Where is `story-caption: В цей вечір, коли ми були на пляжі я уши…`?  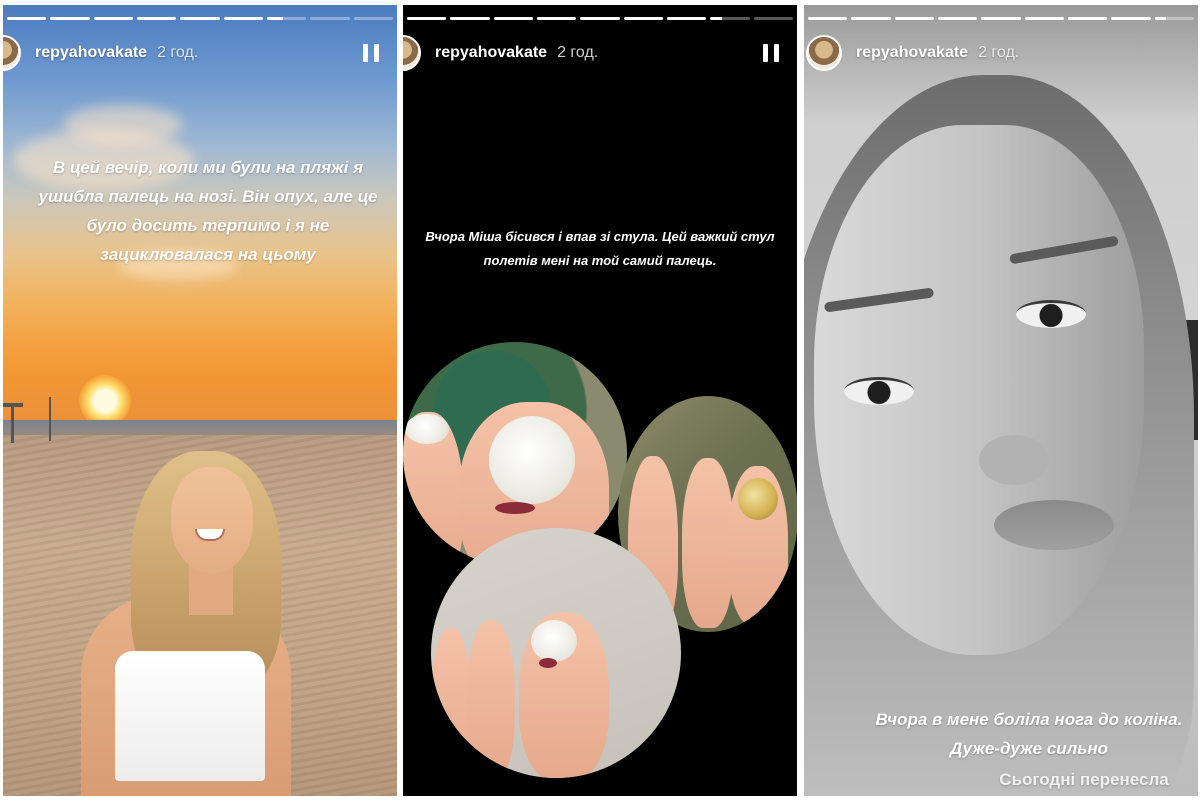
story-caption: В цей вечір, коли ми були на пляжі я уши… is located at coordinates (208, 211).